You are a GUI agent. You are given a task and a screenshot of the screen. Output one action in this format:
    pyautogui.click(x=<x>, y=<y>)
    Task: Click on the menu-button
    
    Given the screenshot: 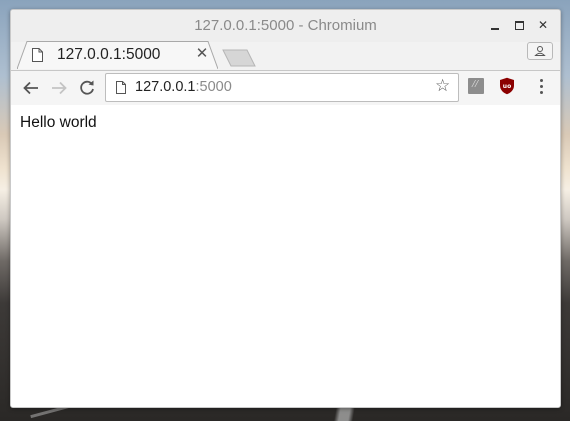 What is the action you would take?
    pyautogui.click(x=542, y=88)
    